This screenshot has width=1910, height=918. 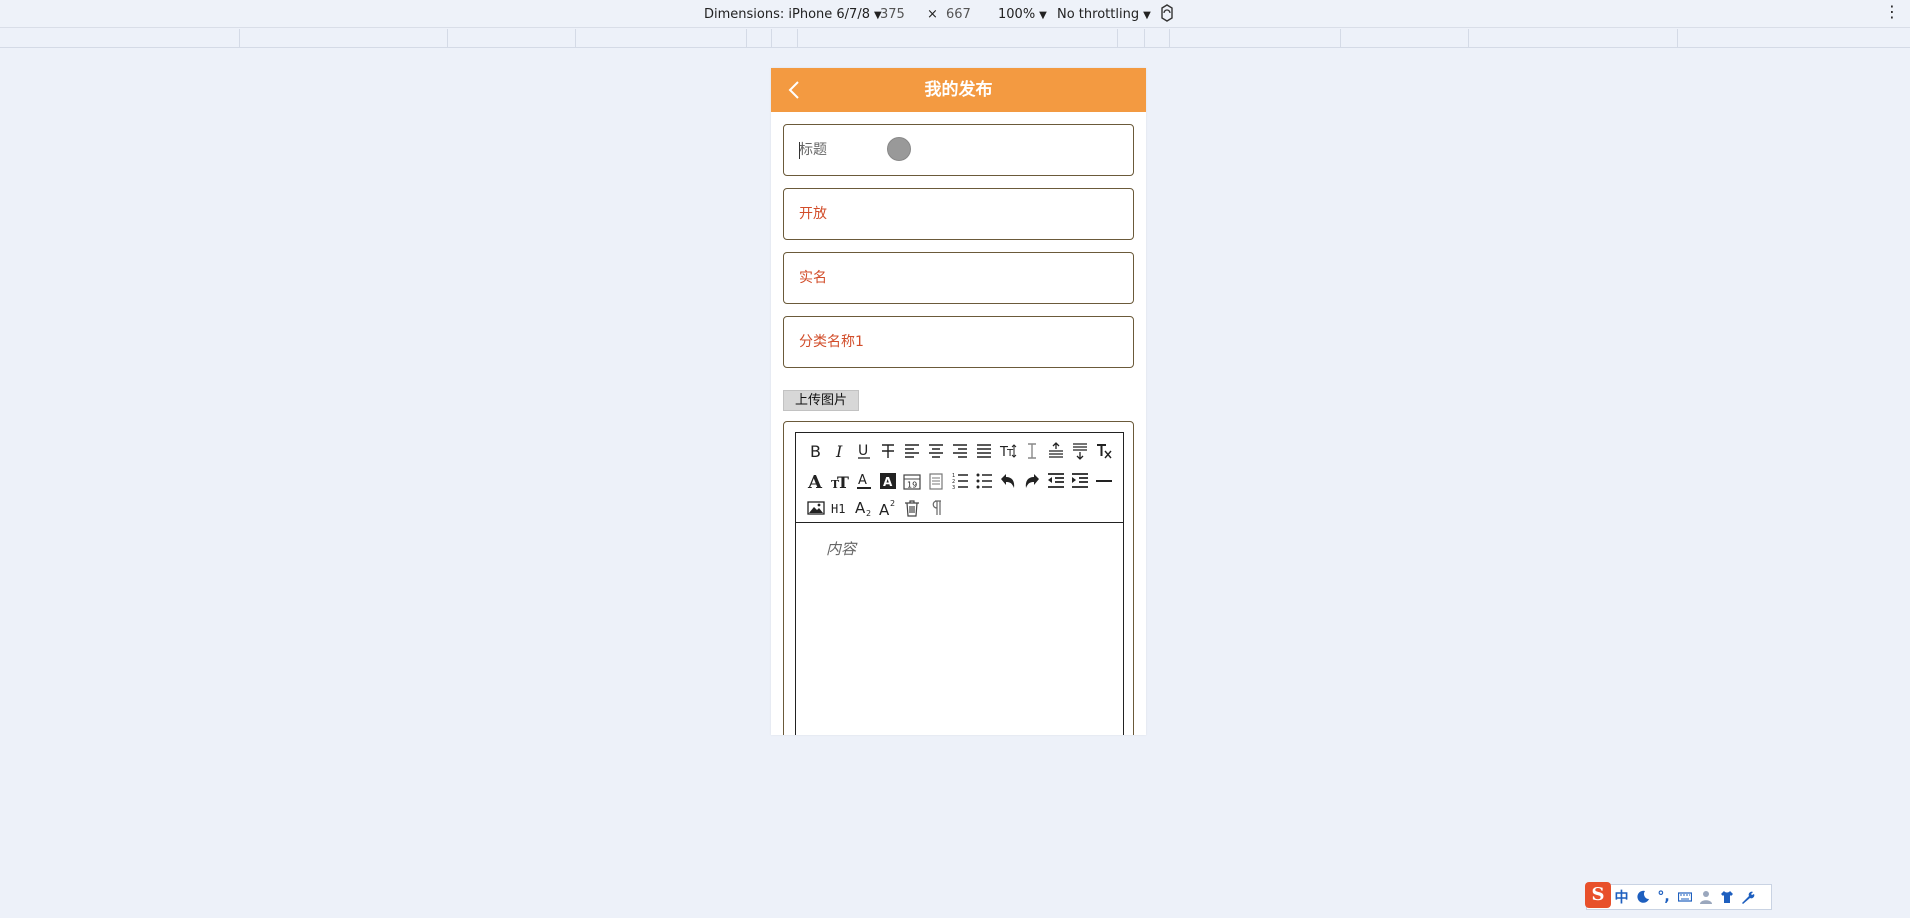 I want to click on undo-icon, so click(x=1008, y=481).